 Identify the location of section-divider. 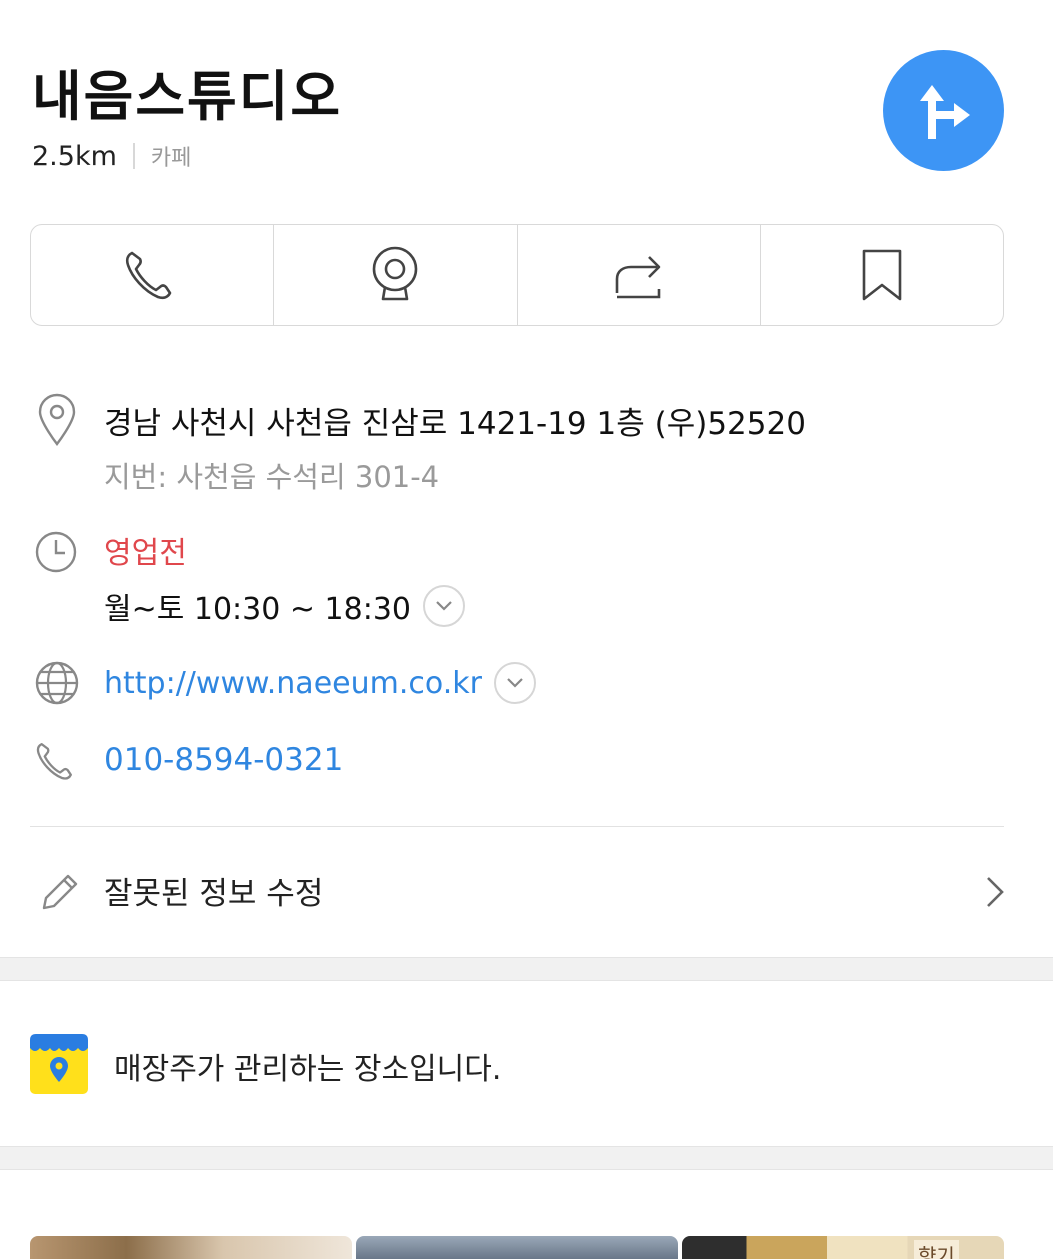
(517, 826).